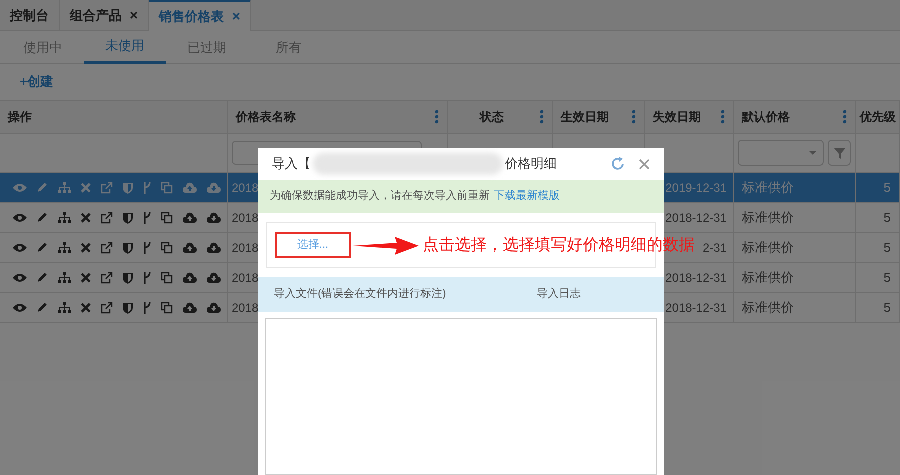 Image resolution: width=900 pixels, height=475 pixels. Describe the element at coordinates (714, 248) in the screenshot. I see `table-cell-text: 2-31` at that location.